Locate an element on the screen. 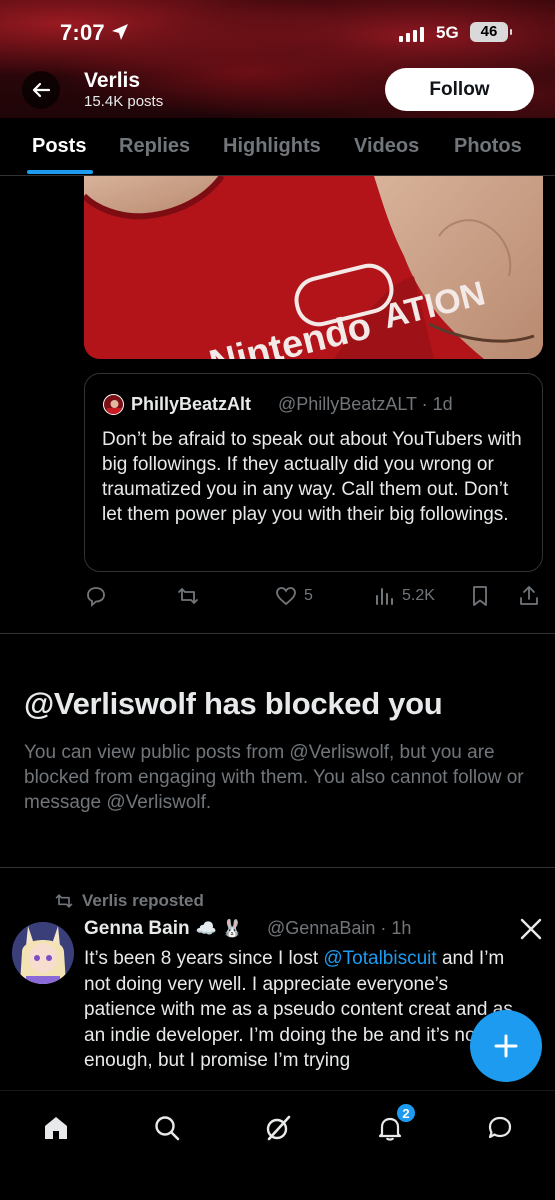 The width and height of the screenshot is (555, 1200). blocked-title: @Verliswolf has blocked you is located at coordinates (233, 703).